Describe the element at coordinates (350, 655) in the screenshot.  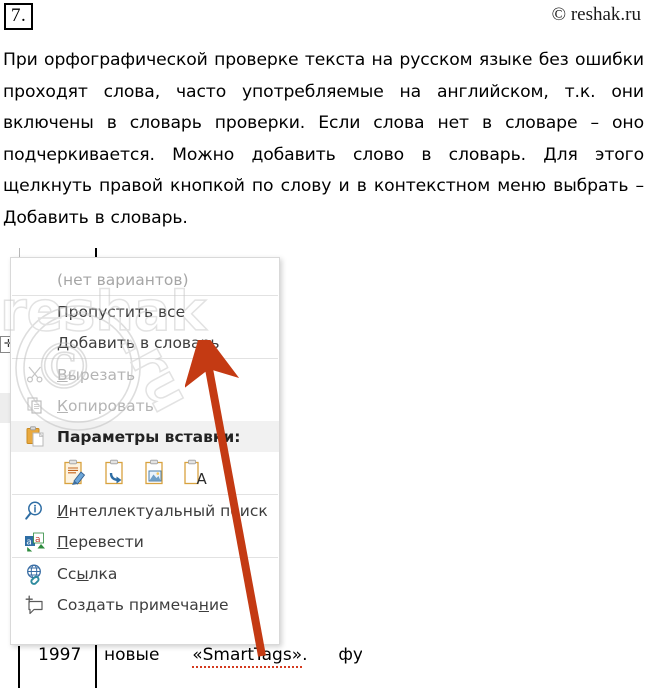
I see `row-tail: фун` at that location.